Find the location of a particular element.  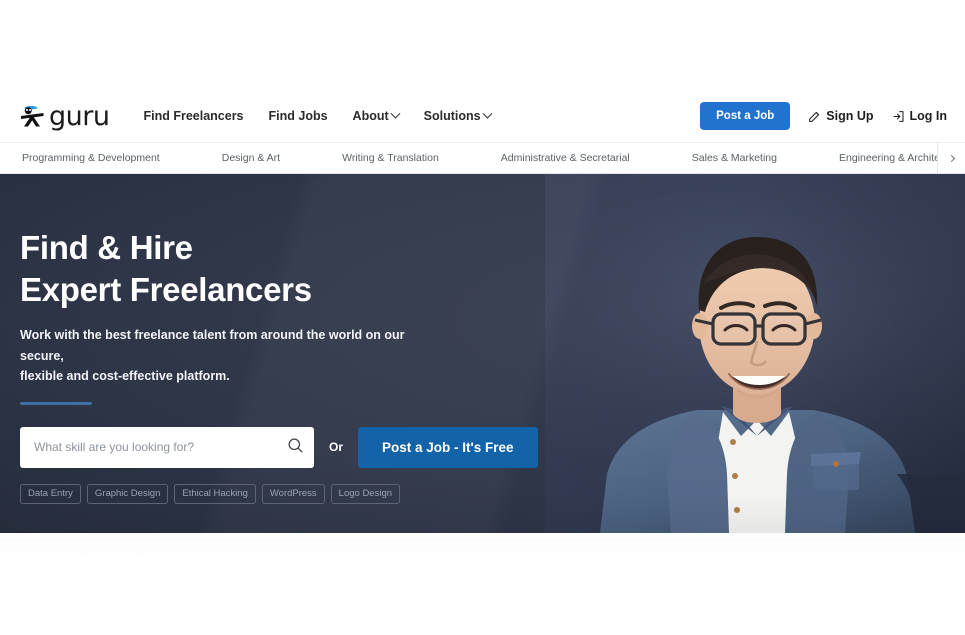

category-item-writing-translation: Writing & Translation is located at coordinates (390, 158).